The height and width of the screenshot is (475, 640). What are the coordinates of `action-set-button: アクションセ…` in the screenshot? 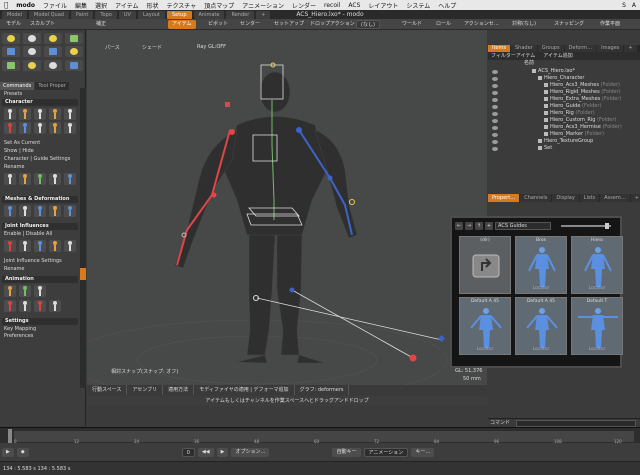 It's located at (481, 24).